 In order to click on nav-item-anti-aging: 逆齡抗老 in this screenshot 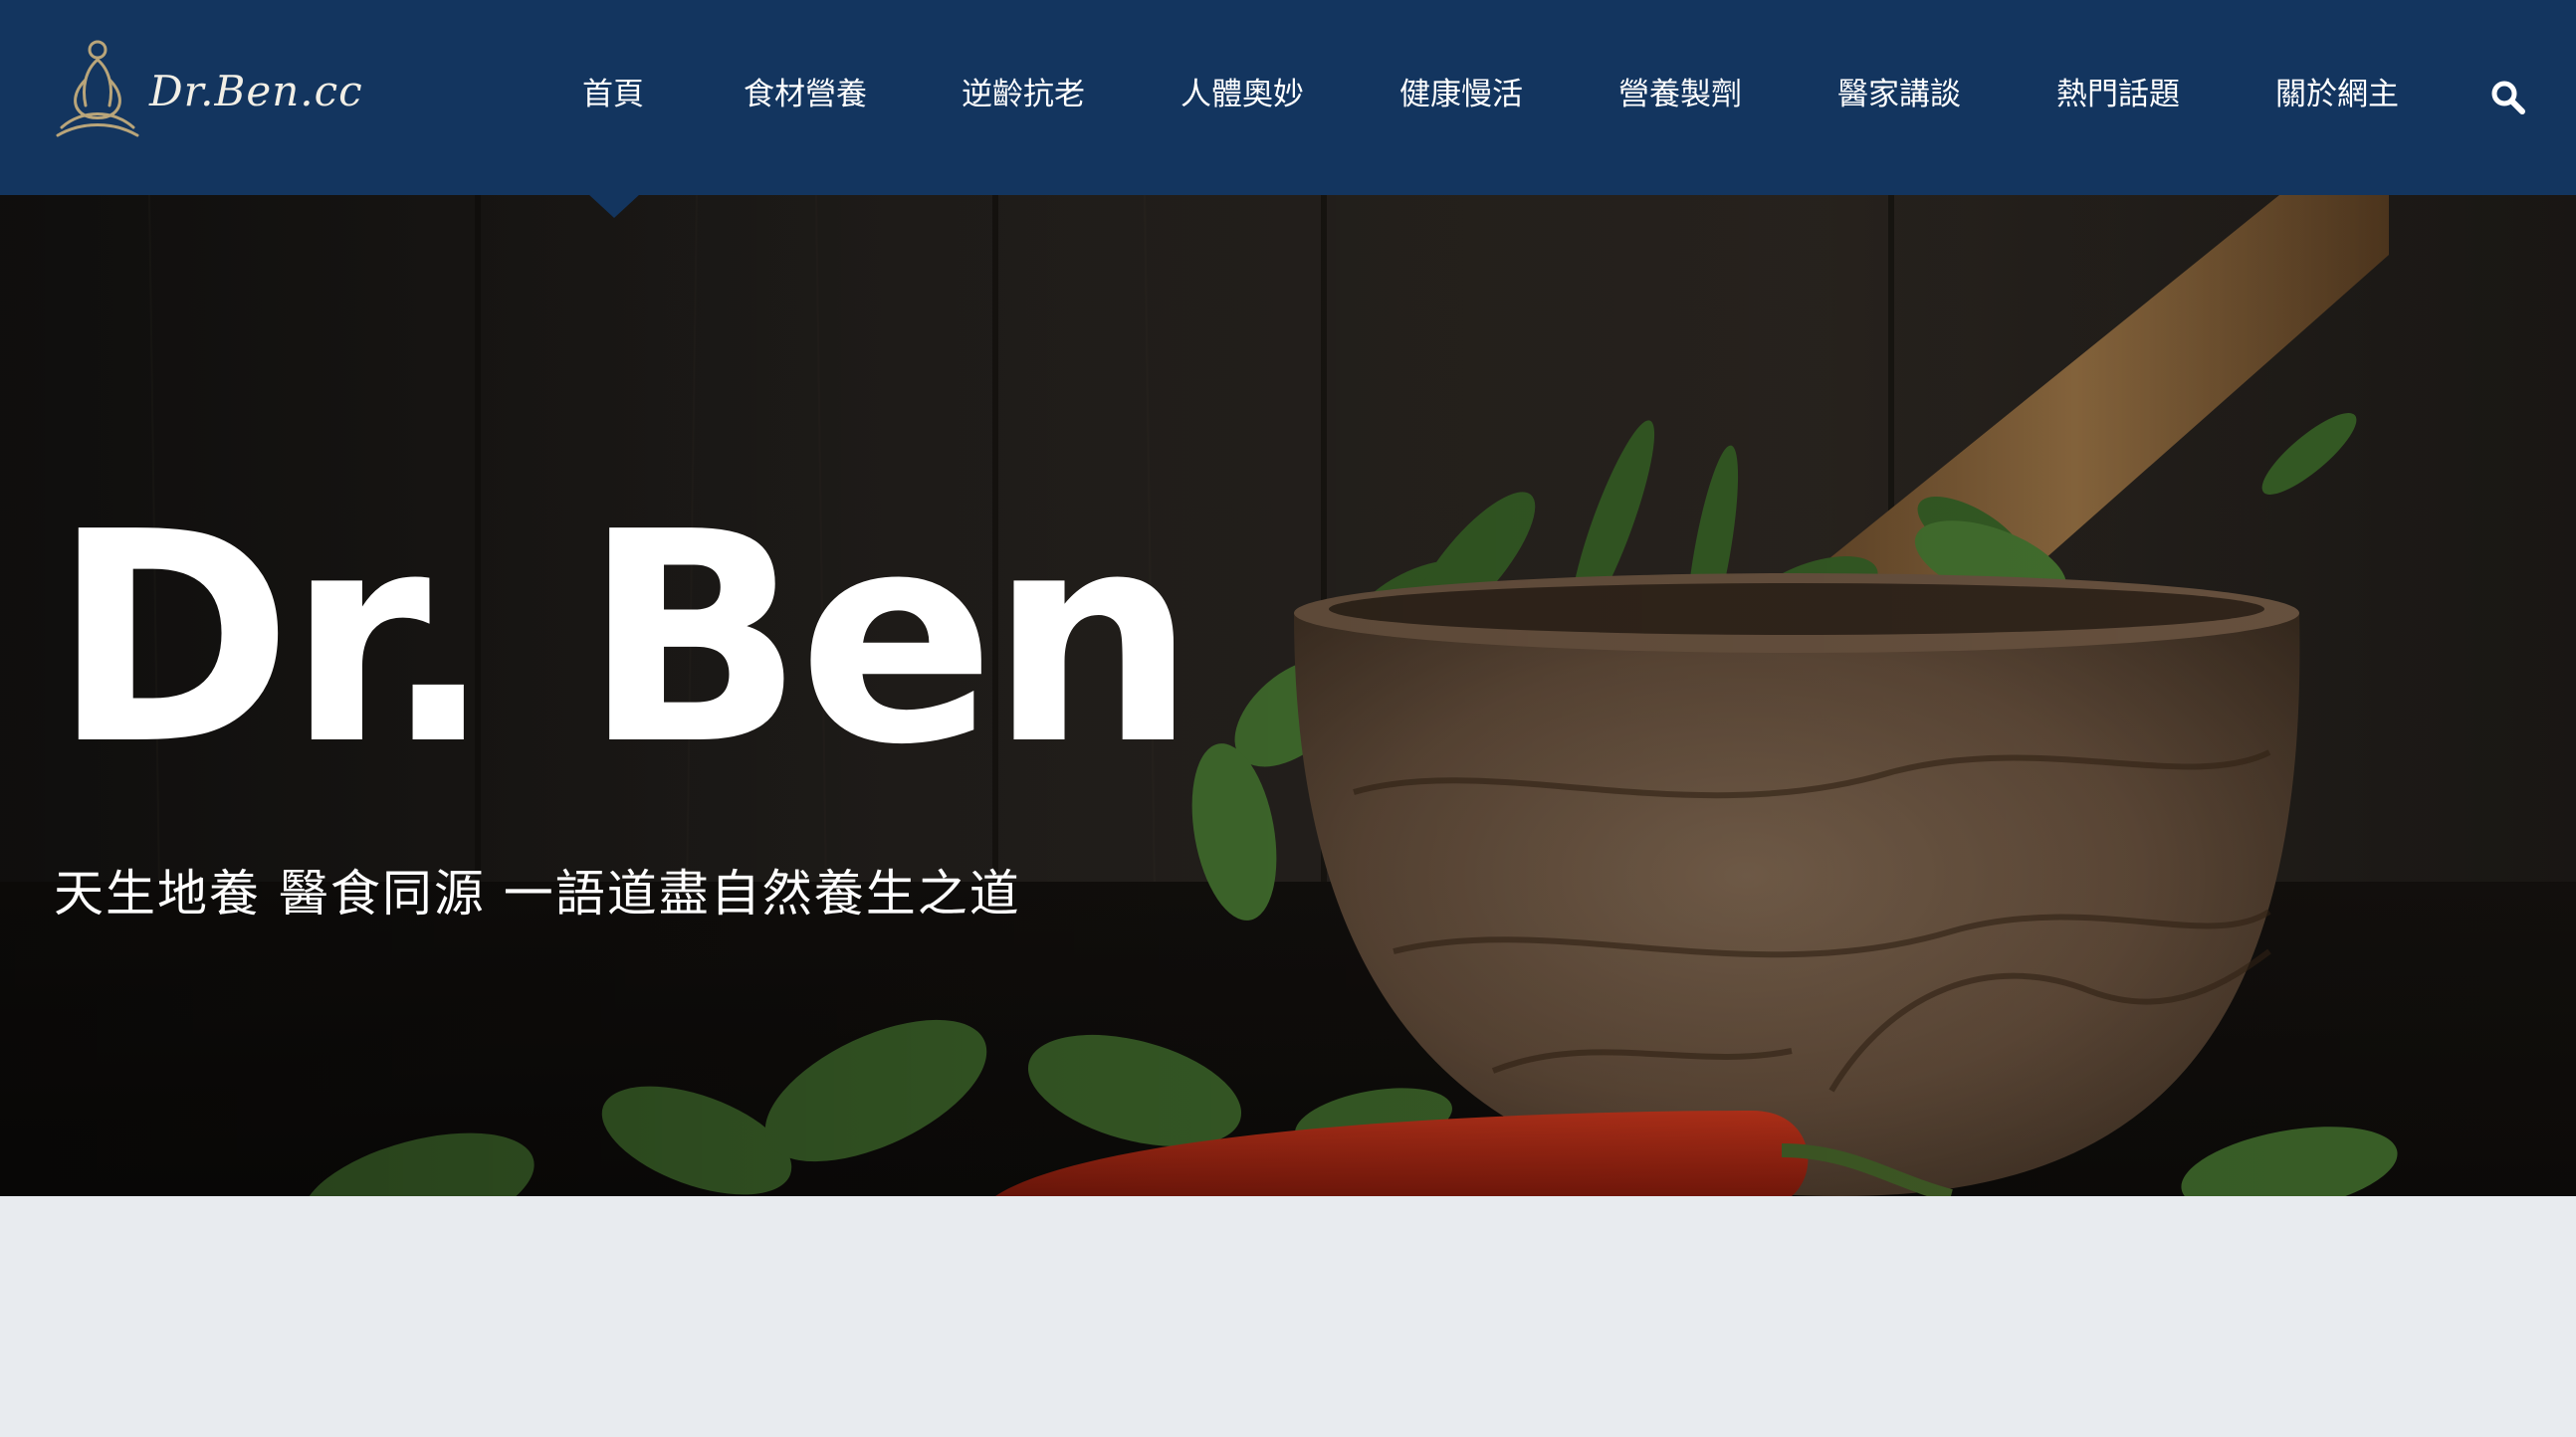, I will do `click(1023, 95)`.